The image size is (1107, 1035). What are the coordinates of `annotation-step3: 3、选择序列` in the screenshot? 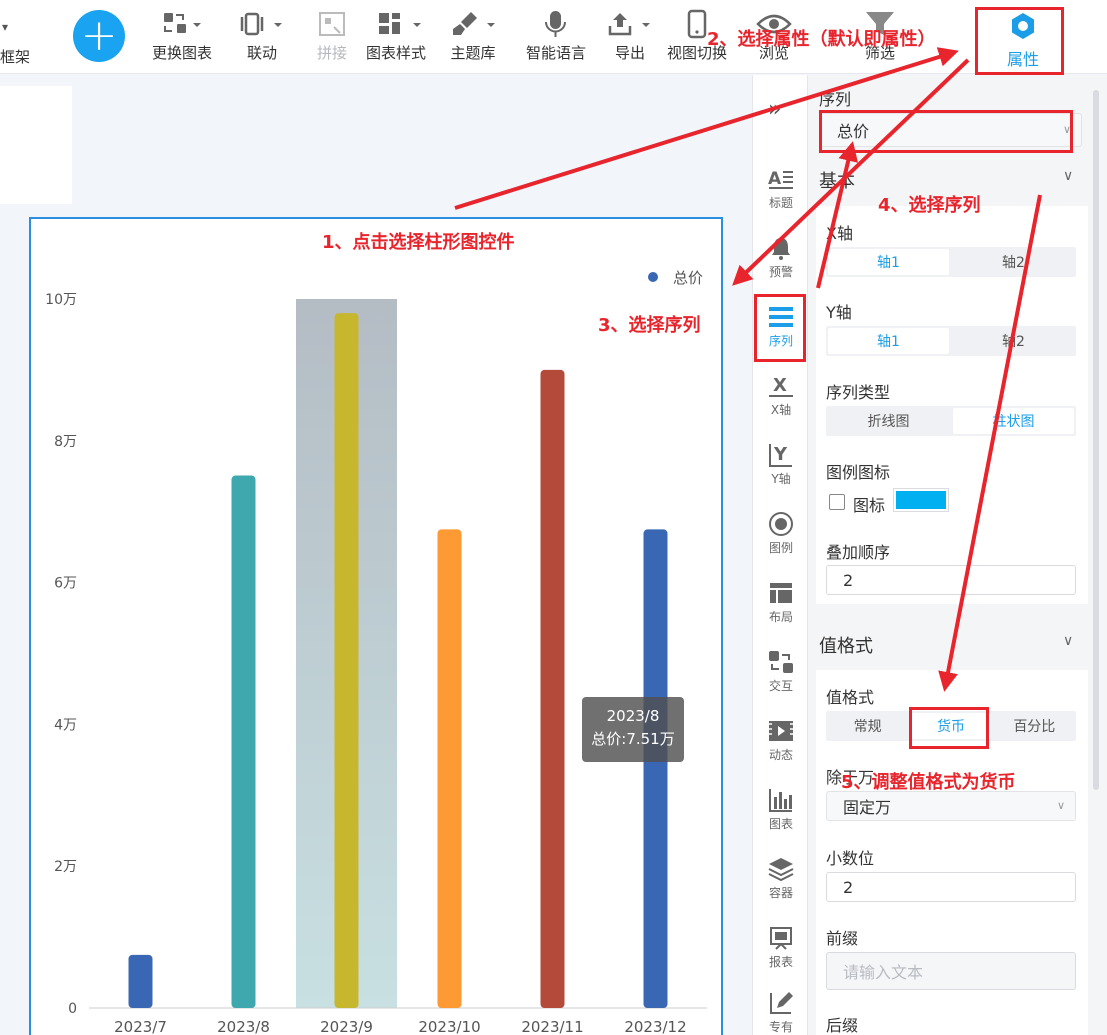 It's located at (649, 325).